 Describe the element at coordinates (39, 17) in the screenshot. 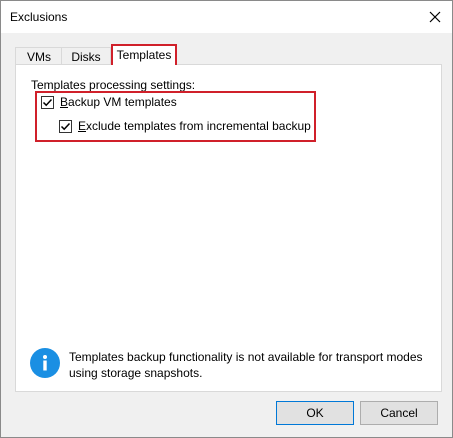

I see `window-title: Exclusions` at that location.